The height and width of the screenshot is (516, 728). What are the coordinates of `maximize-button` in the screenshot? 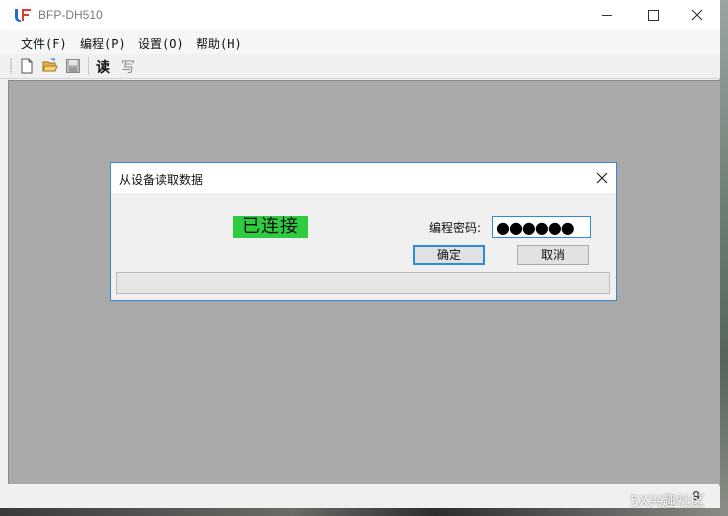 It's located at (653, 15).